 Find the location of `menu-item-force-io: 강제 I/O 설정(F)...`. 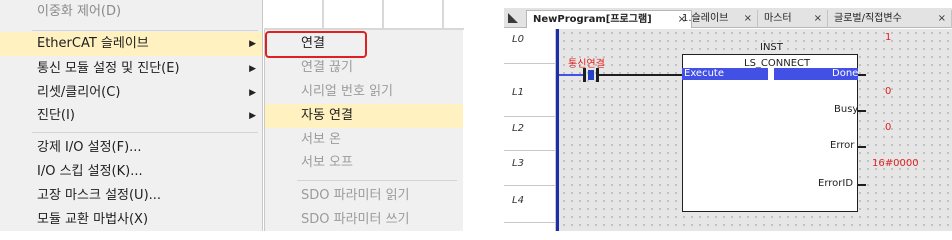

menu-item-force-io: 강제 I/O 설정(F)... is located at coordinates (131, 148).